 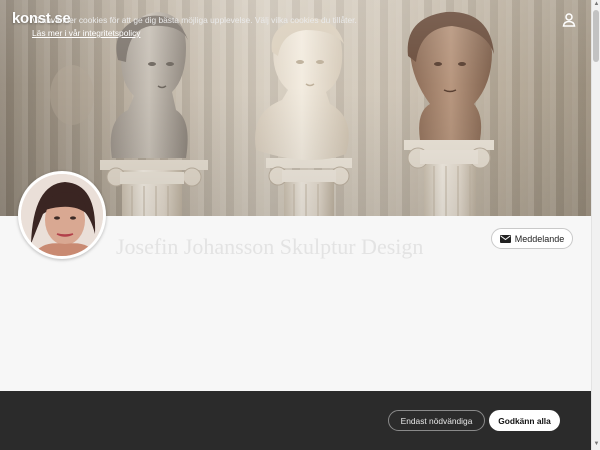 I want to click on accept-all-button: Godkänn alla, so click(x=524, y=420).